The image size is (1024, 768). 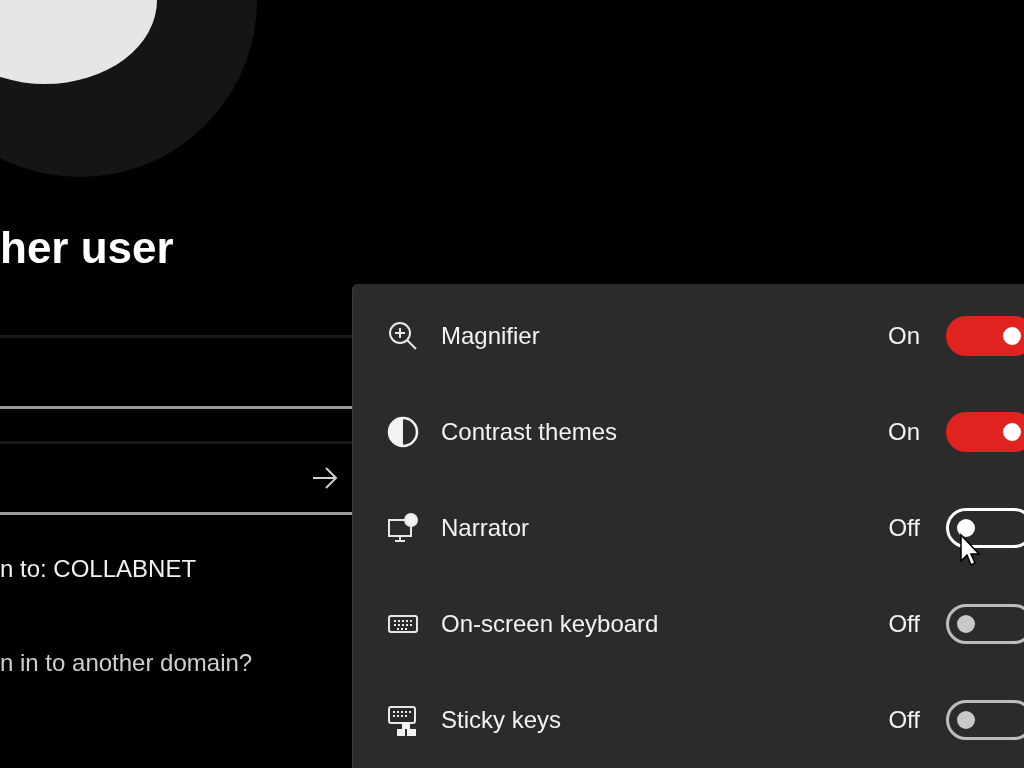 What do you see at coordinates (403, 336) in the screenshot?
I see `magnifier-icon` at bounding box center [403, 336].